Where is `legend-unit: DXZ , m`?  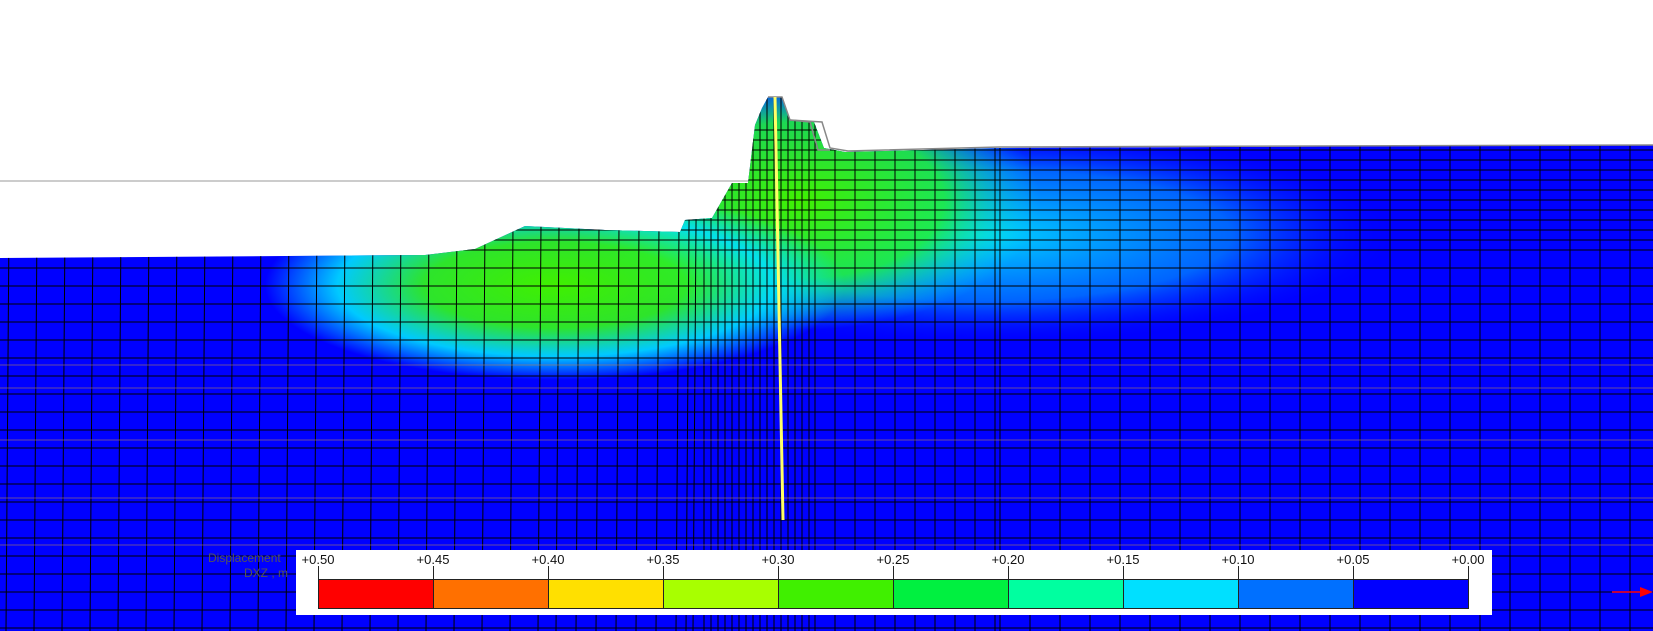 legend-unit: DXZ , m is located at coordinates (266, 573).